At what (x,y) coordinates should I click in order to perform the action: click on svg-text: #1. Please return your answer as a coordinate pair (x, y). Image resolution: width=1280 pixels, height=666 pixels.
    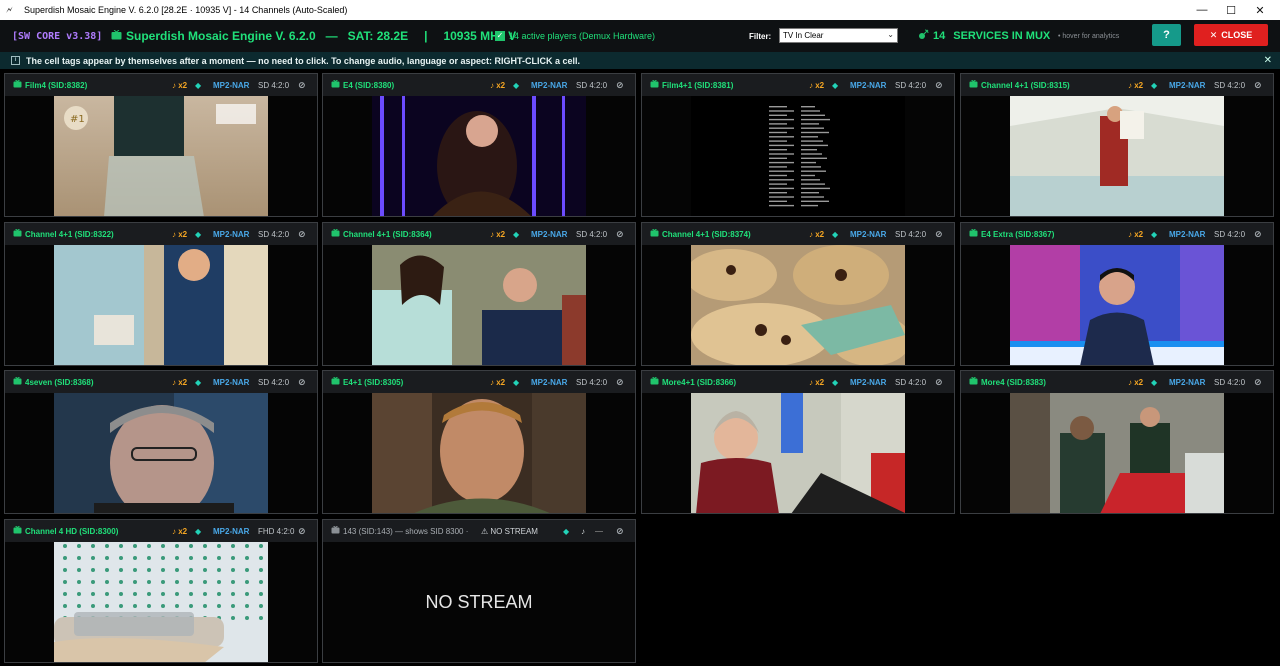
    Looking at the image, I should click on (77, 119).